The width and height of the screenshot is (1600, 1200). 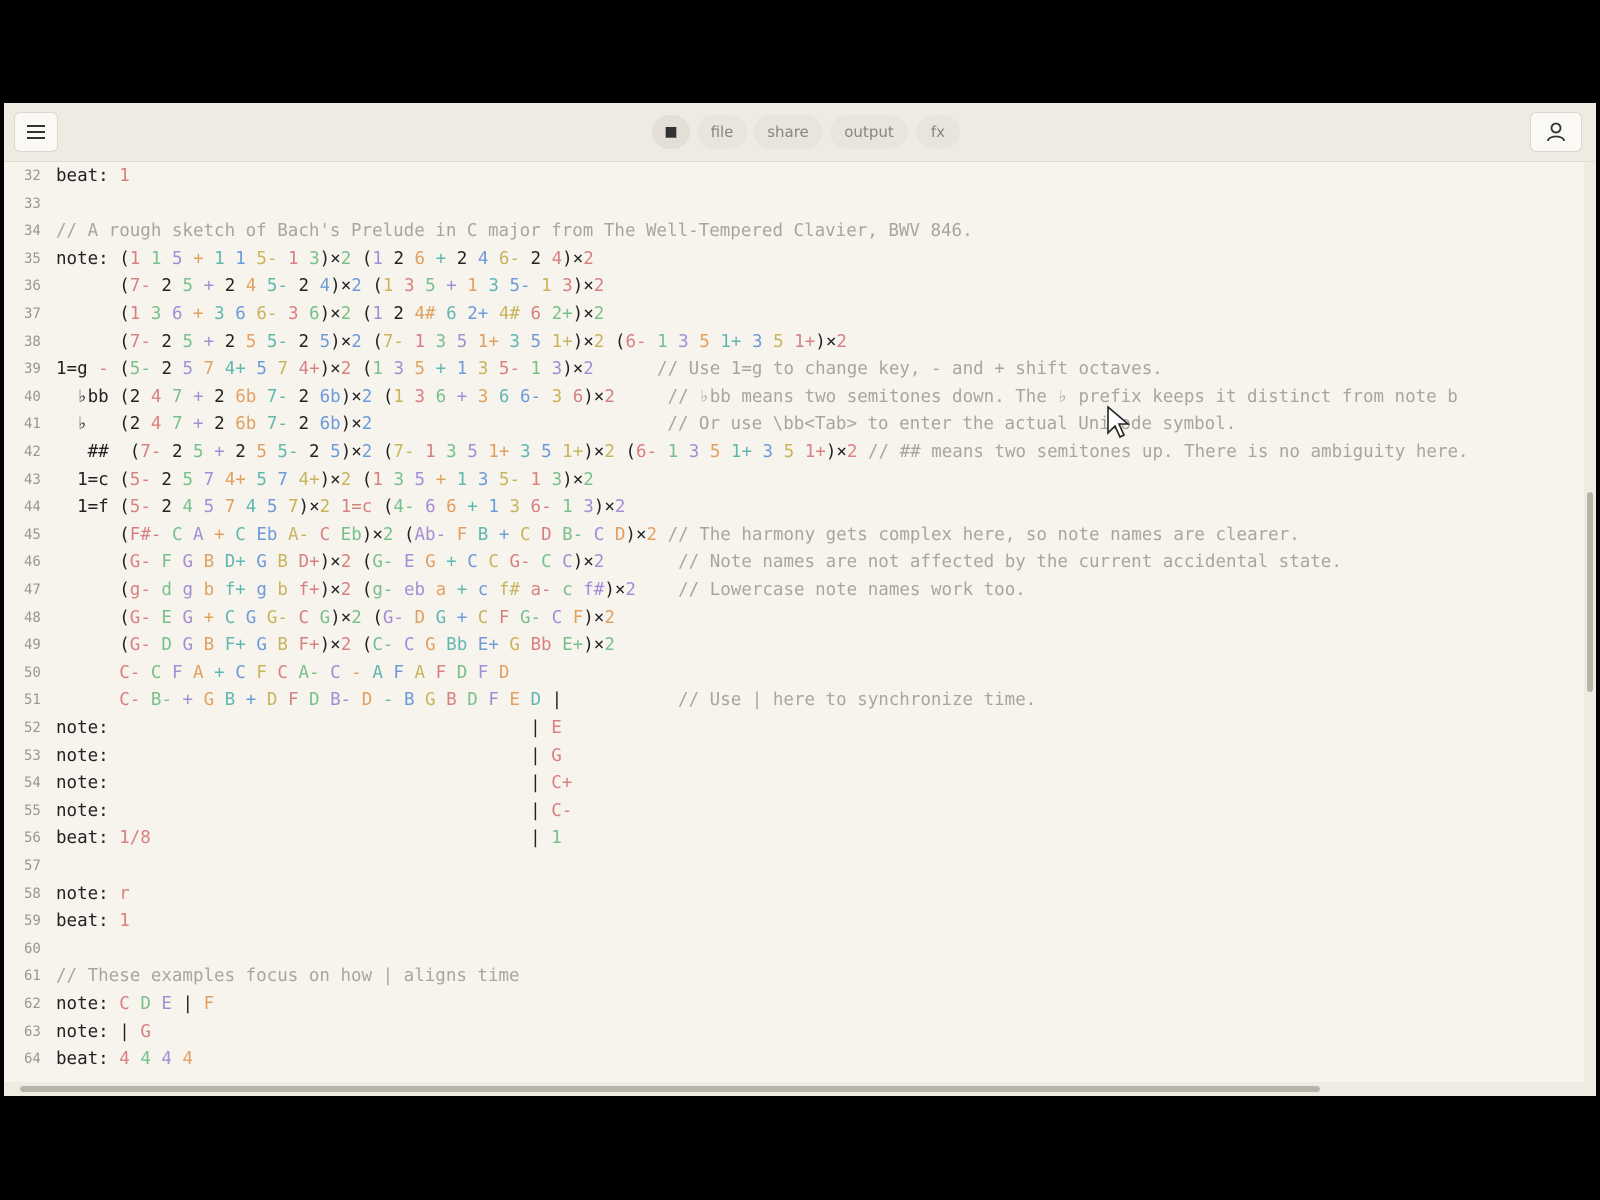 I want to click on user-icon, so click(x=1556, y=132).